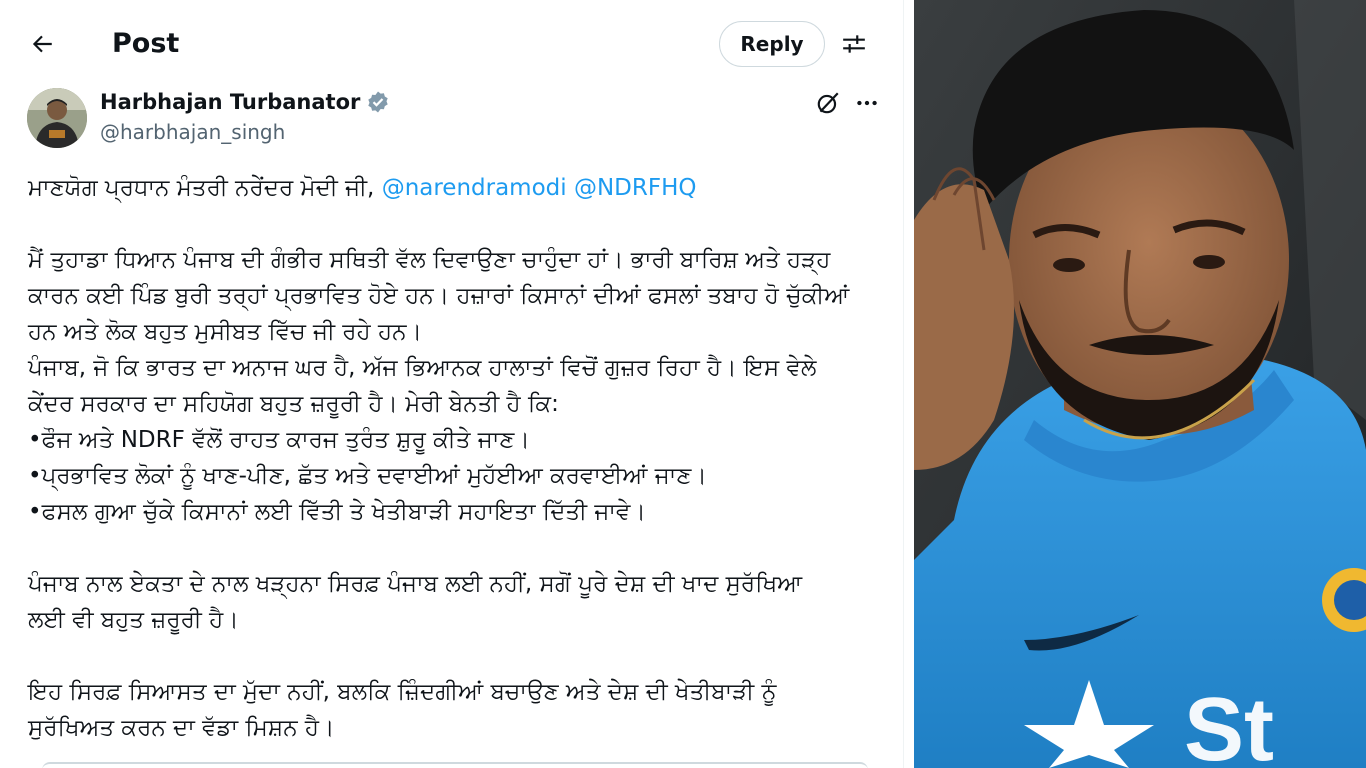 This screenshot has height=768, width=1366. I want to click on post-line: ਹਨ ਅਤੇ ਲੋਕ ਬਹੁਤ ਮੁਸੀਬਤ ਵਿੱਚ ਜੀ ਰਹੇ ਹਨ।, so click(225, 332).